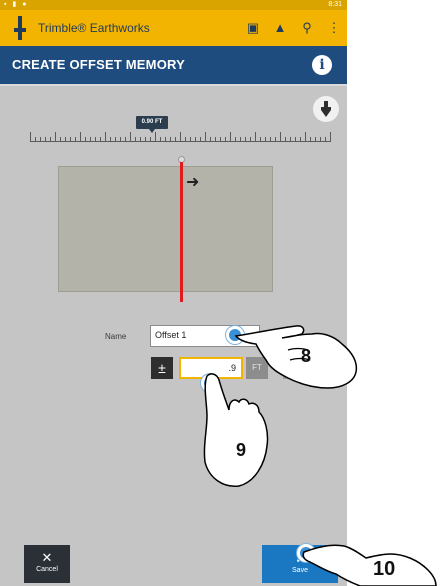  Describe the element at coordinates (165, 229) in the screenshot. I see `offset-preview` at that location.